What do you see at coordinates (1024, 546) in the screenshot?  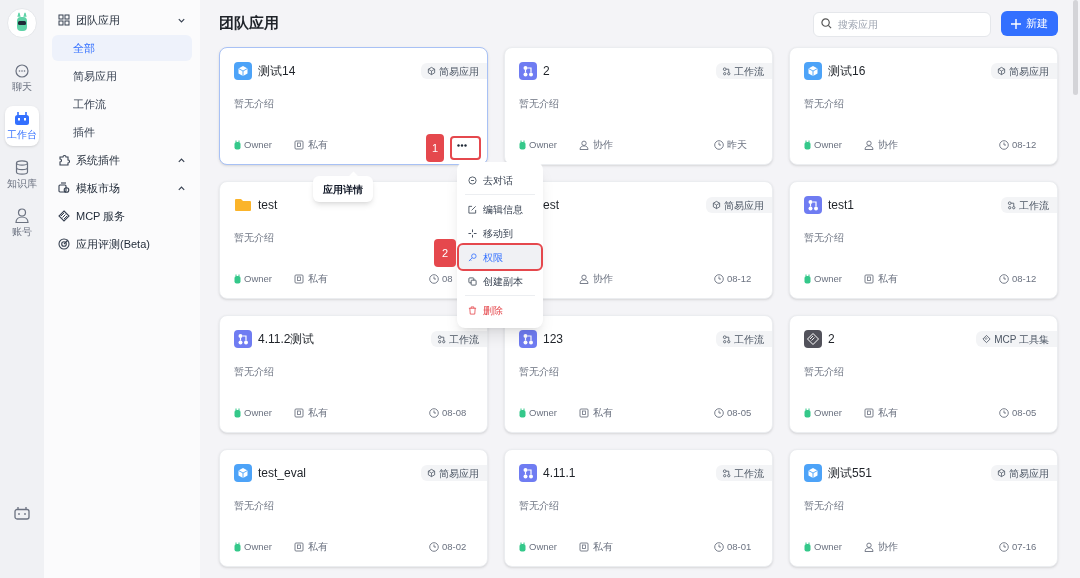 I see `date-label: 07-16` at bounding box center [1024, 546].